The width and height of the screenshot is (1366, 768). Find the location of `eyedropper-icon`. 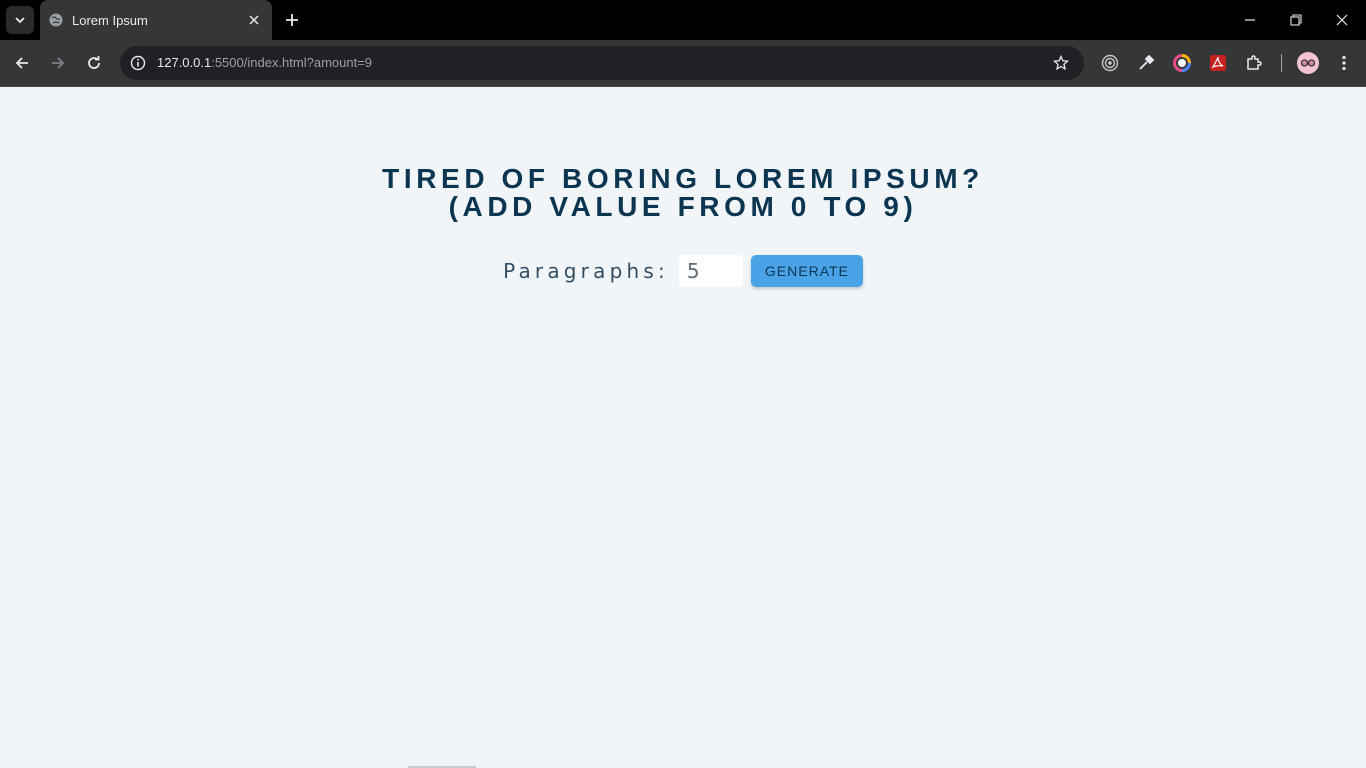

eyedropper-icon is located at coordinates (1147, 62).